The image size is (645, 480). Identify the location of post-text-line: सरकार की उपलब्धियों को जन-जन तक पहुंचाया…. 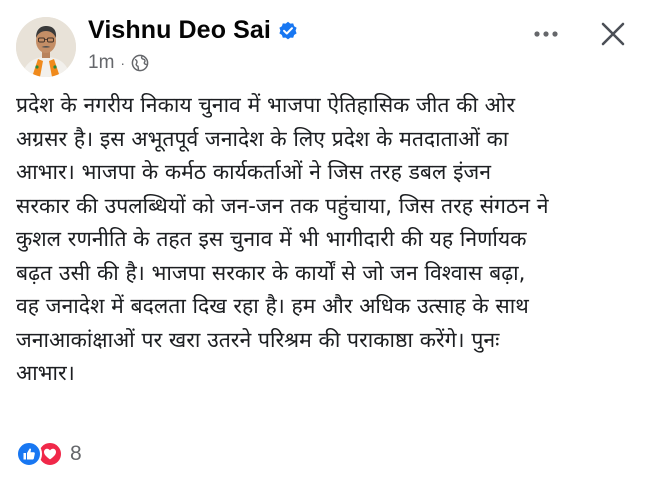
(282, 205).